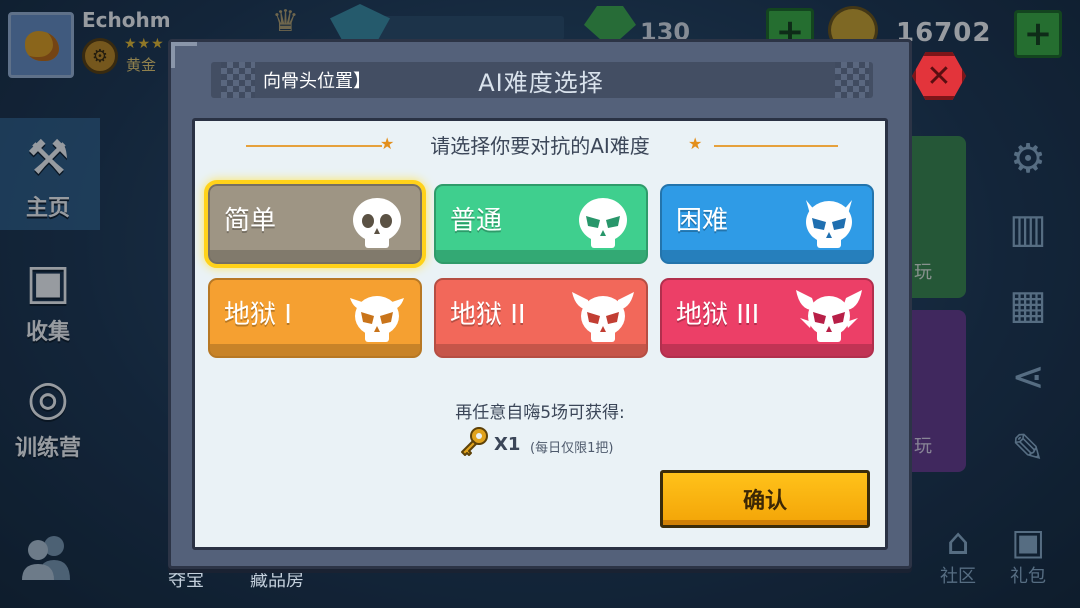 Image resolution: width=1080 pixels, height=608 pixels. Describe the element at coordinates (540, 146) in the screenshot. I see `difficulty-prompt: 请选择你要对抗的AI难度` at that location.